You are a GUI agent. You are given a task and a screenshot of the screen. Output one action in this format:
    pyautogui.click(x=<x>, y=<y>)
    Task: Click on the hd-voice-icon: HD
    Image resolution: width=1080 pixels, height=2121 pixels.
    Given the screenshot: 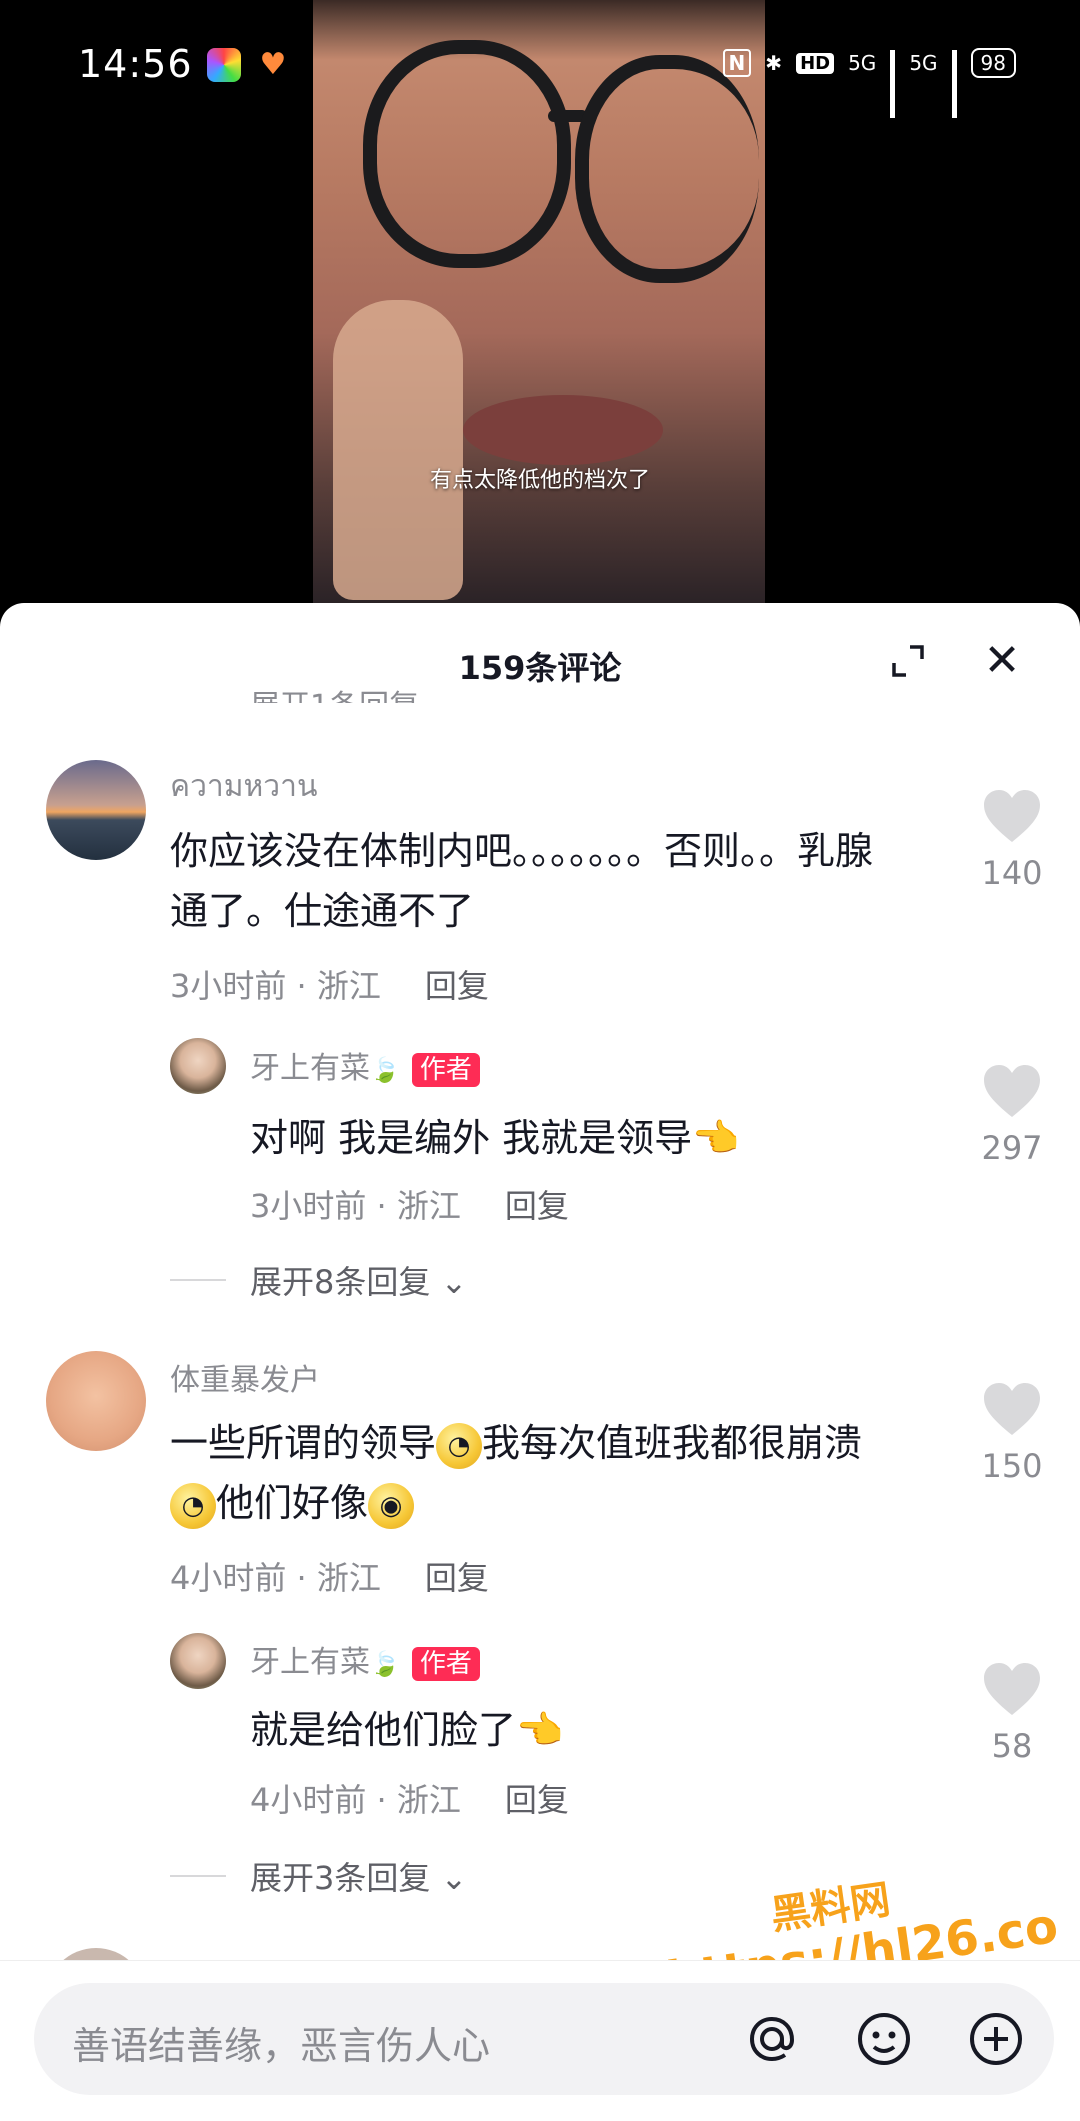 What is the action you would take?
    pyautogui.click(x=815, y=63)
    